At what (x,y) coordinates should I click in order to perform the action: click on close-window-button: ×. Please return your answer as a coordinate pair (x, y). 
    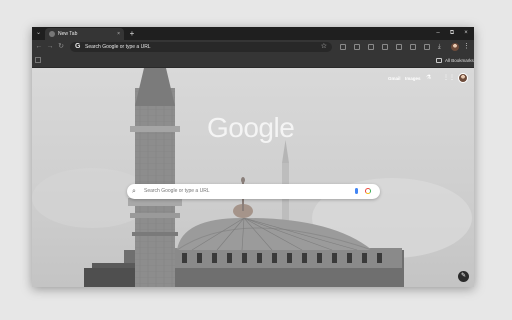
    Looking at the image, I should click on (466, 33).